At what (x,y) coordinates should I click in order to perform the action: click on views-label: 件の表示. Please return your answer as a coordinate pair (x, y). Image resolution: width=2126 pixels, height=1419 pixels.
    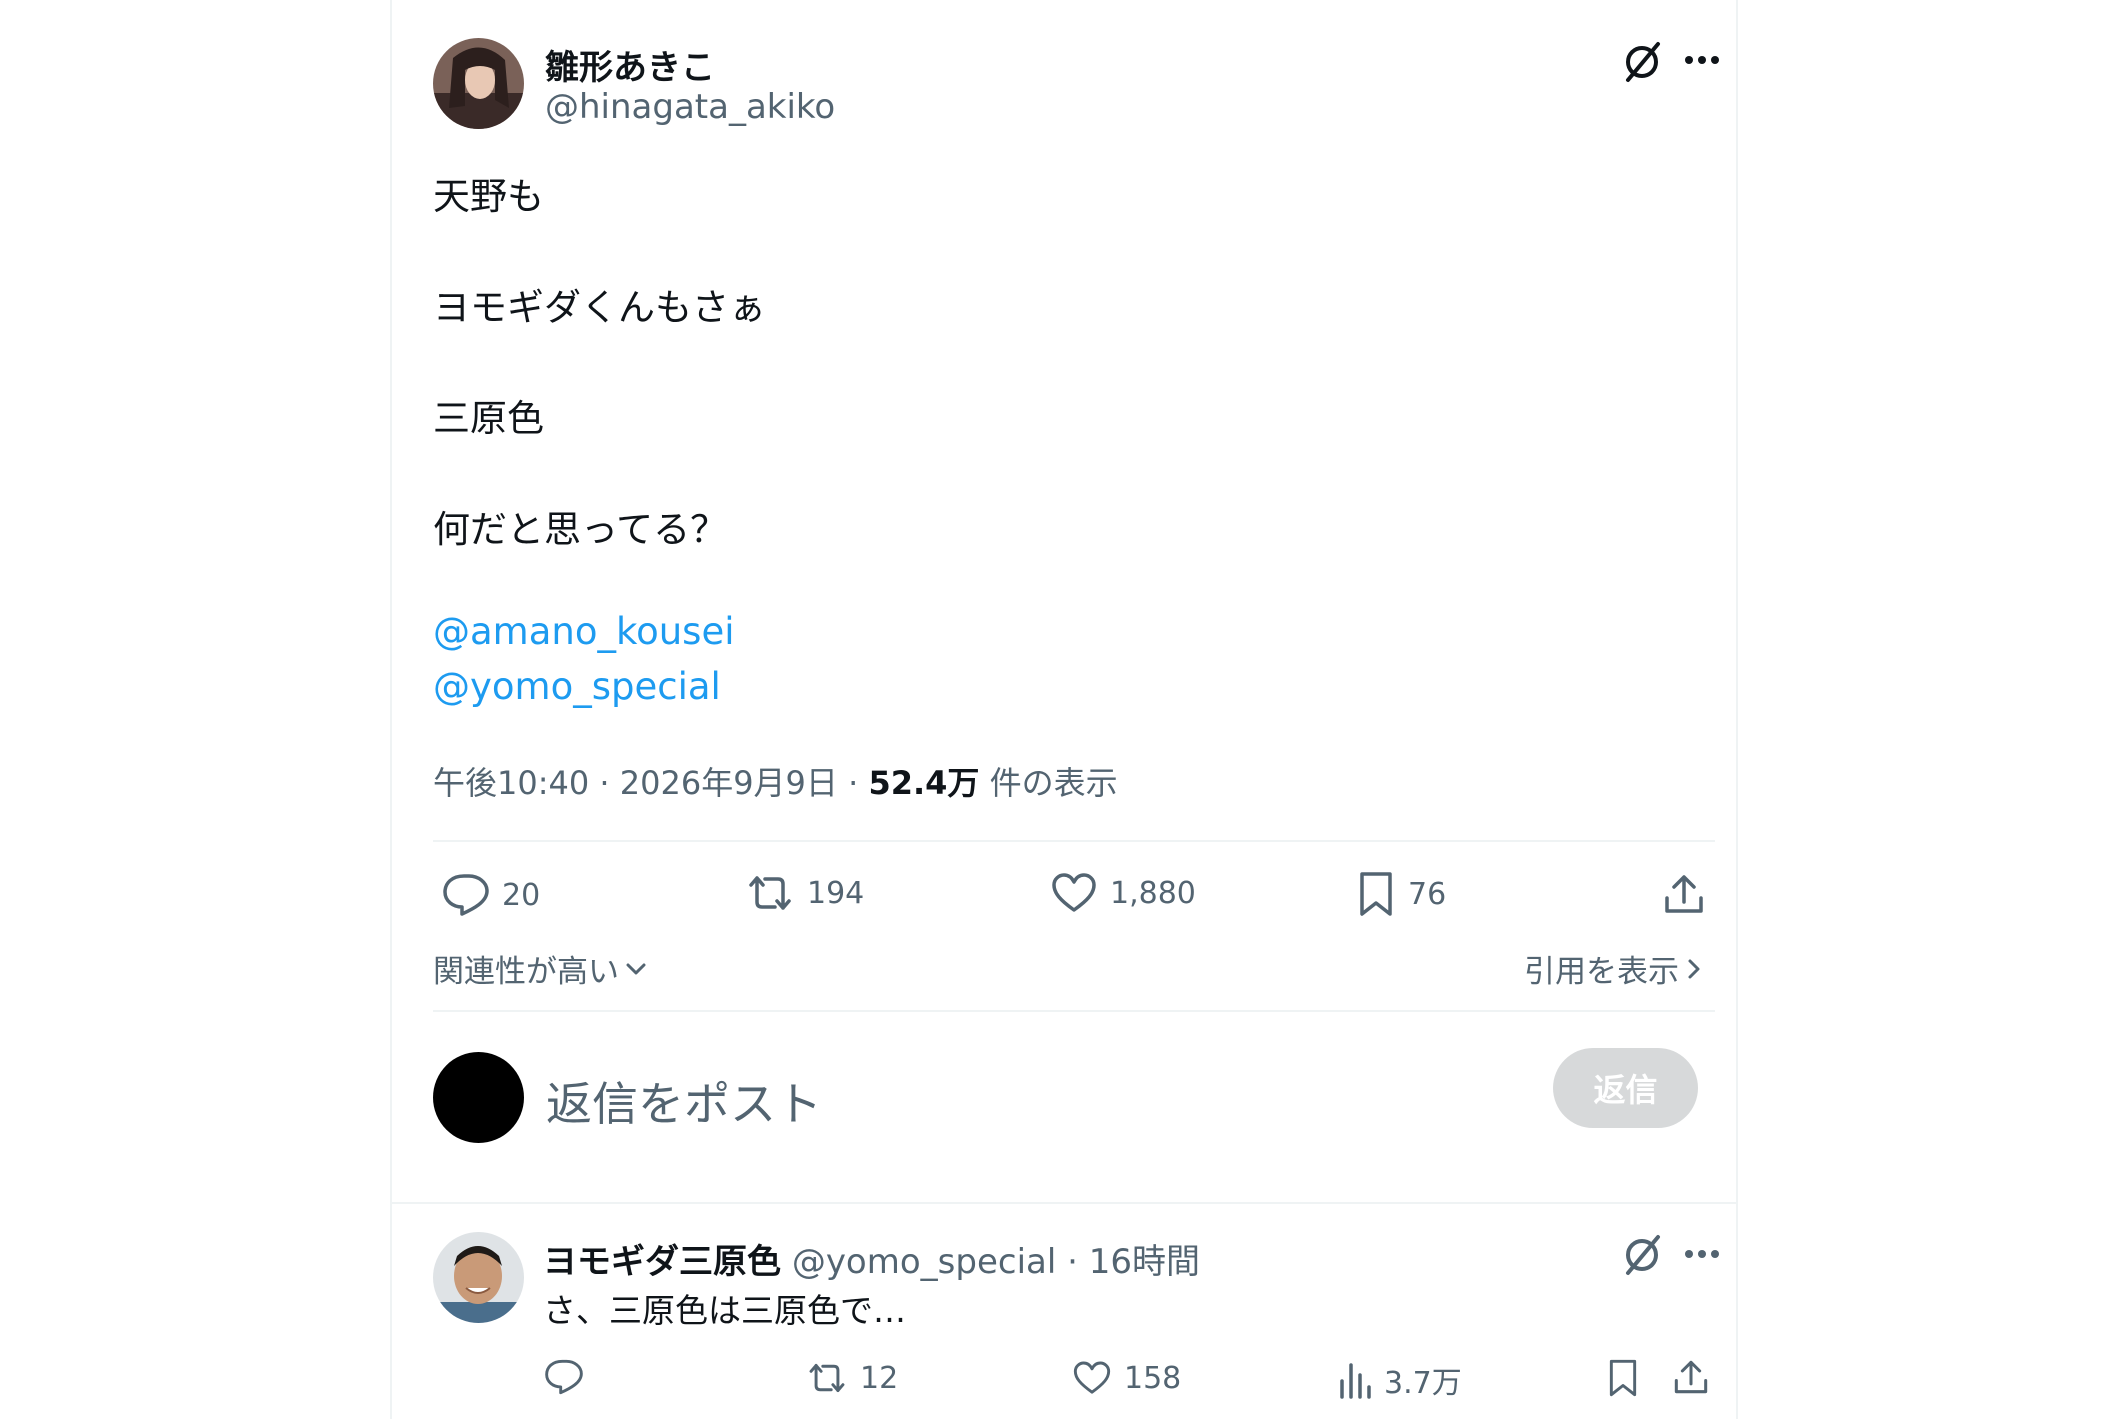
    Looking at the image, I should click on (1053, 783).